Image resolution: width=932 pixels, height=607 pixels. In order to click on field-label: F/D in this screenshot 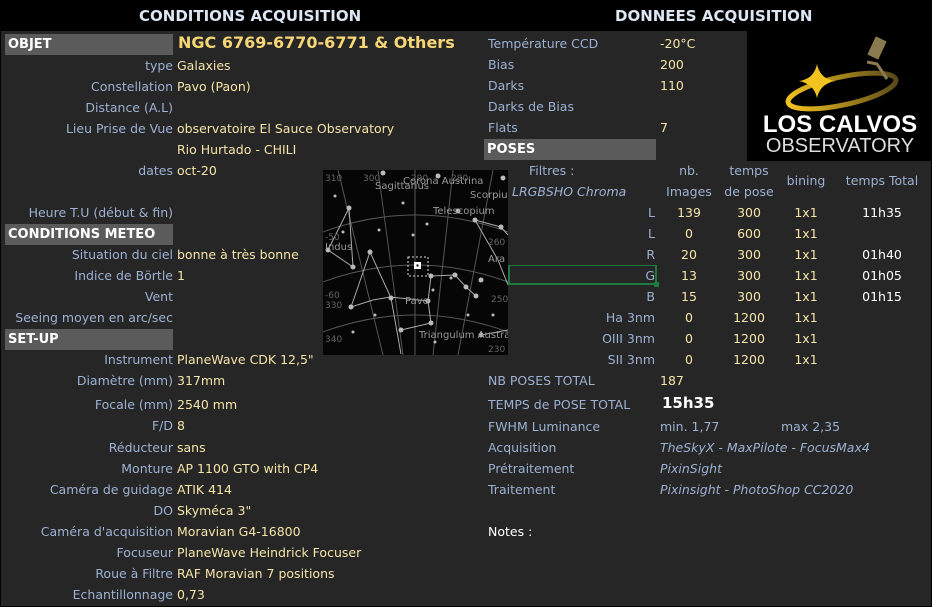, I will do `click(162, 425)`.